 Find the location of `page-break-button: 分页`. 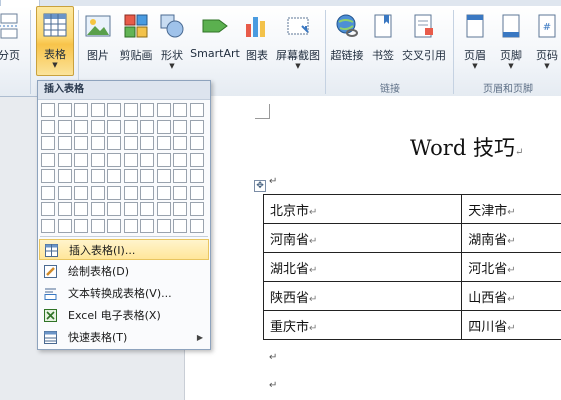

page-break-button: 分页 is located at coordinates (12, 41).